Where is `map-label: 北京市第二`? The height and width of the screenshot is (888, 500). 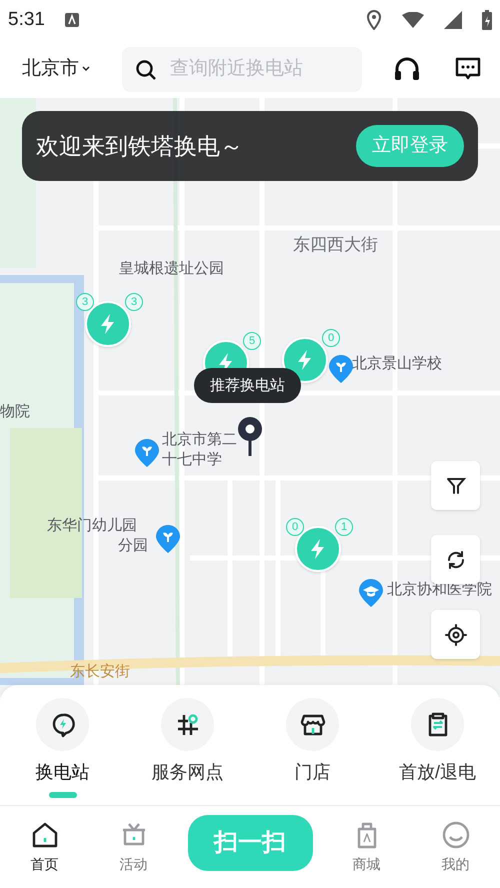 map-label: 北京市第二 is located at coordinates (199, 439).